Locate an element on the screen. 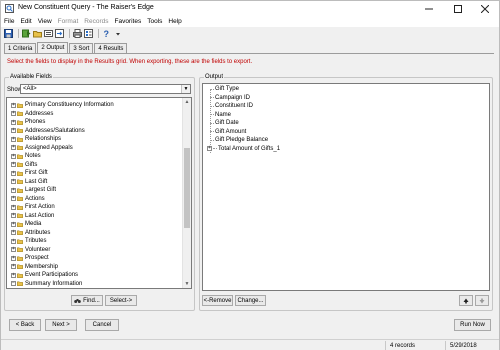 Image resolution: width=500 pixels, height=350 pixels. export-icon is located at coordinates (59, 33).